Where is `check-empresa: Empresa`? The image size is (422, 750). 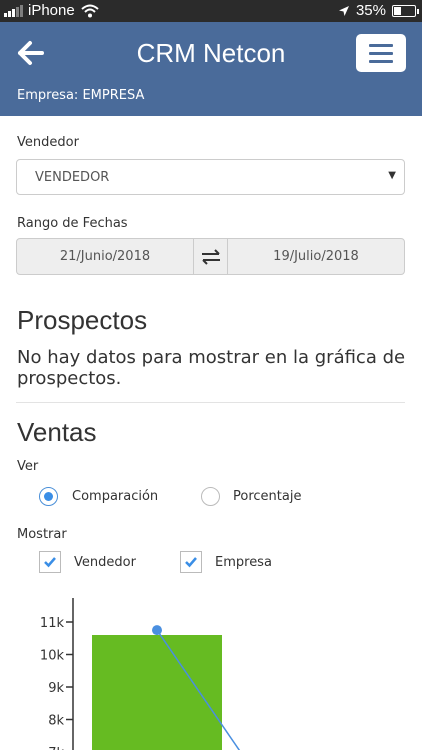
check-empresa: Empresa is located at coordinates (226, 562).